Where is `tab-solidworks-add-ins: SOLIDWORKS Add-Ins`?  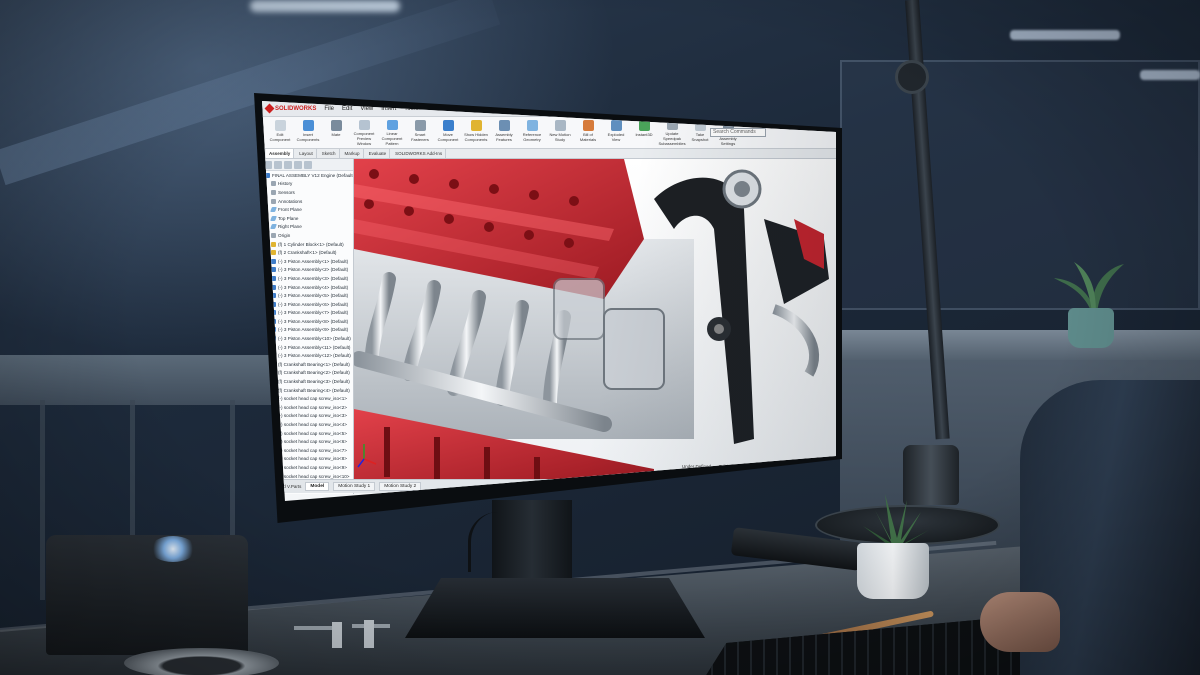
tab-solidworks-add-ins: SOLIDWORKS Add-Ins is located at coordinates (419, 153).